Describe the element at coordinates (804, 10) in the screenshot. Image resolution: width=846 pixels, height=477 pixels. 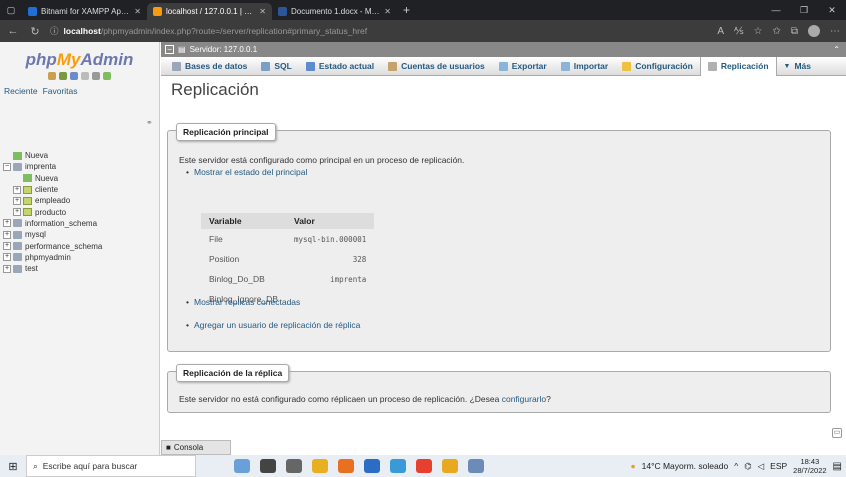
I see `restore-icon: ❐` at that location.